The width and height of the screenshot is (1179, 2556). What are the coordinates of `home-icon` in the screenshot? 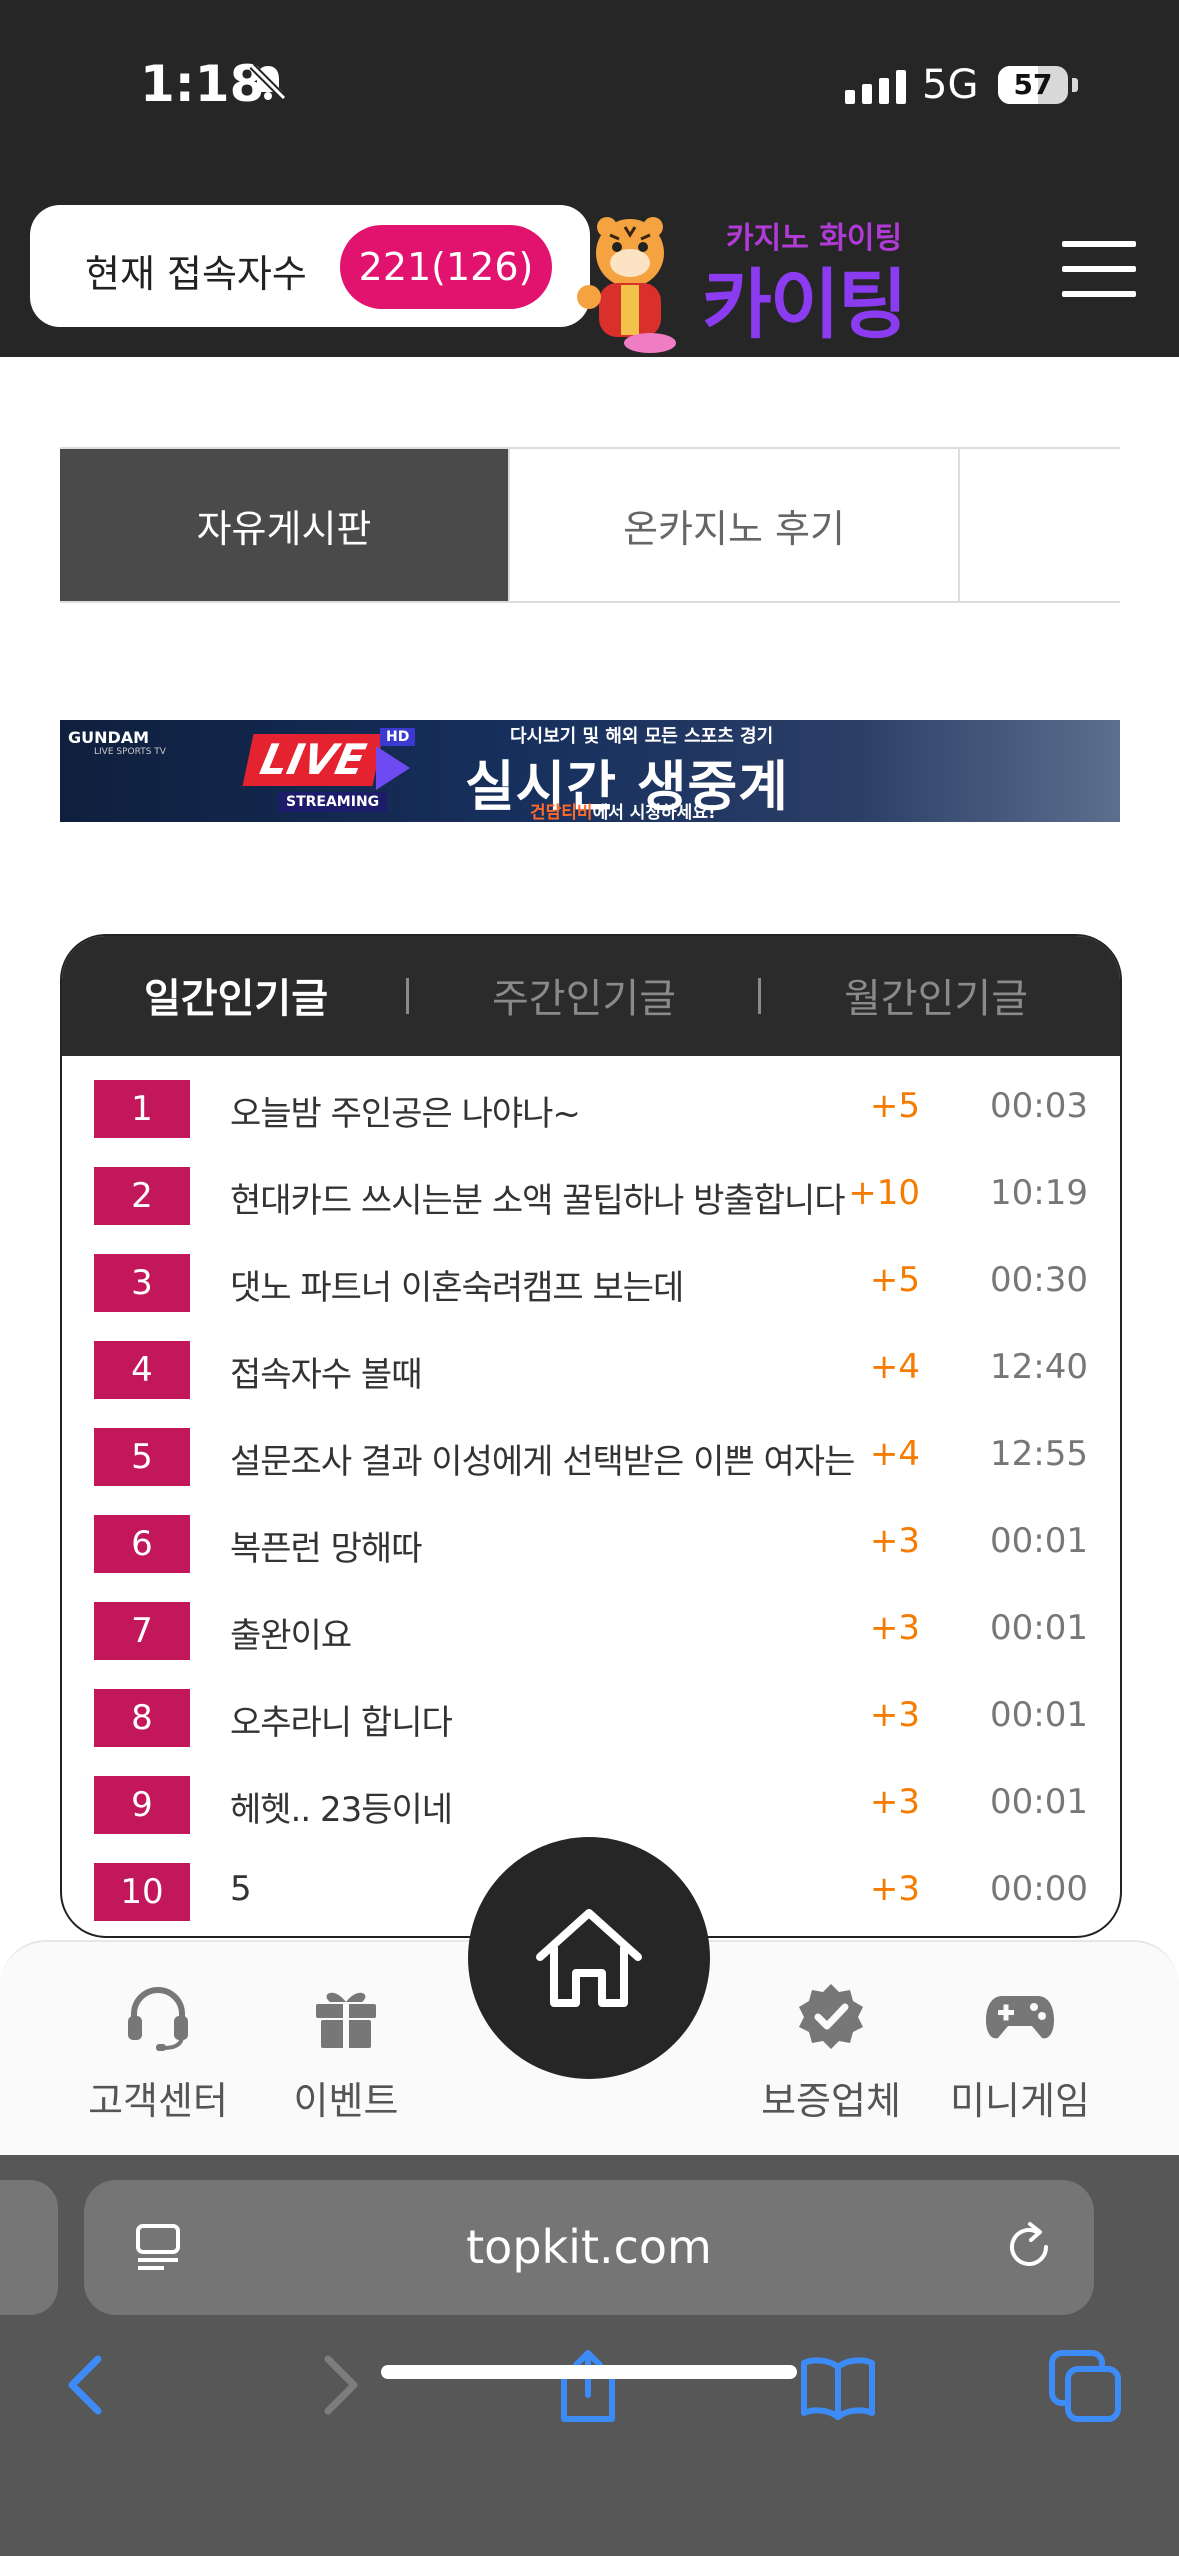 It's located at (589, 1958).